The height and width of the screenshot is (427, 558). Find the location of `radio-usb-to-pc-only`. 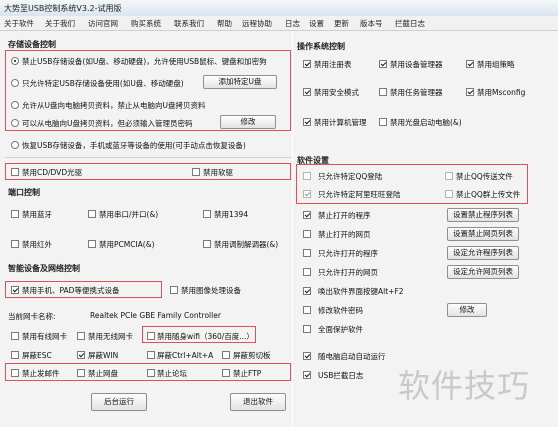

radio-usb-to-pc-only is located at coordinates (15, 105).